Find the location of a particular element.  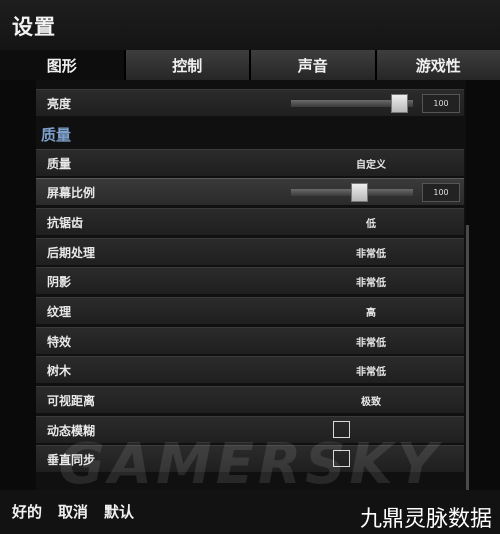

tab-gameplay: 游戏性 is located at coordinates (438, 65).